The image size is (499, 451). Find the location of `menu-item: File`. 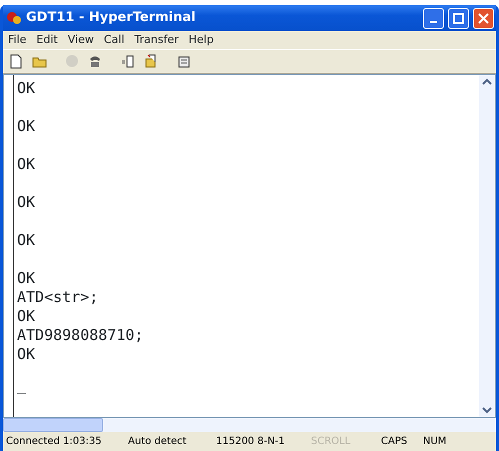

menu-item: File is located at coordinates (17, 40).